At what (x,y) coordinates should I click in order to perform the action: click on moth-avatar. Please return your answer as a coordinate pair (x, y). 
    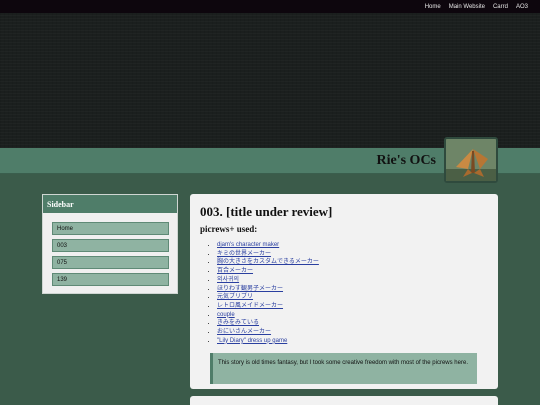
    Looking at the image, I should click on (471, 160).